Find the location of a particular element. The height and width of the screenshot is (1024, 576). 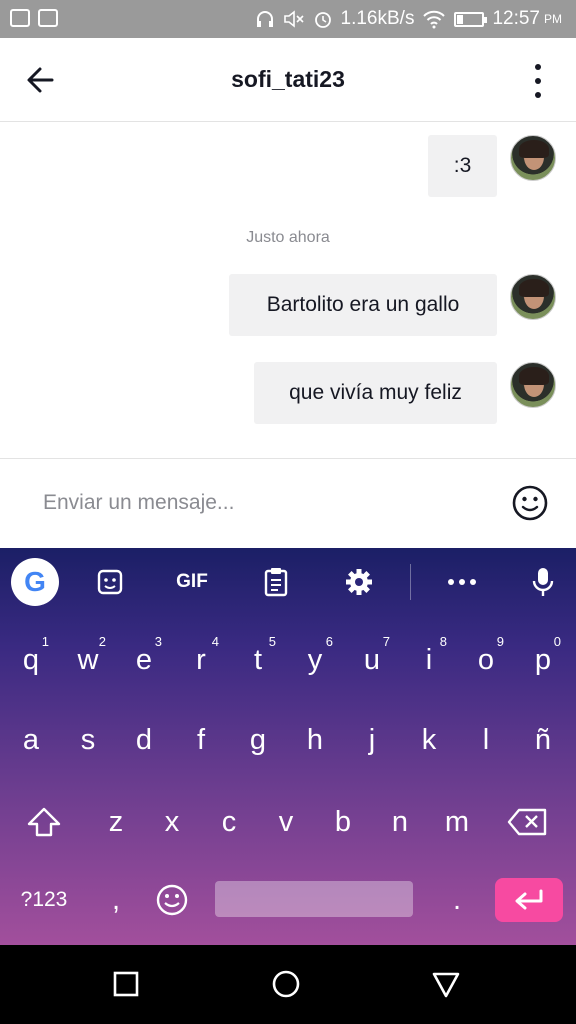

key-label: q is located at coordinates (31, 659).